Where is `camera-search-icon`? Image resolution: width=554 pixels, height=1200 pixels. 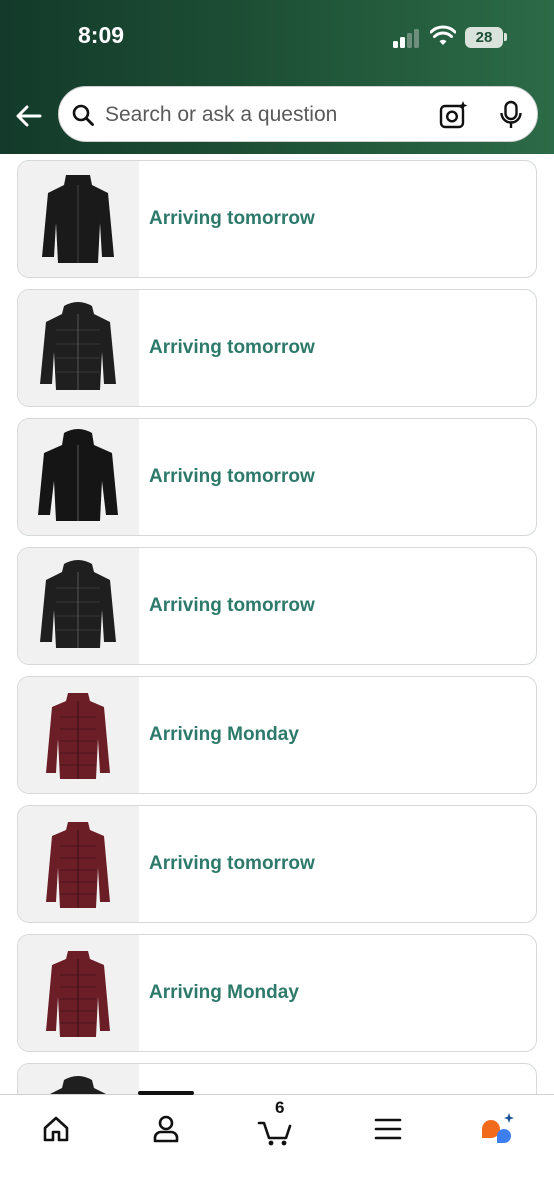 camera-search-icon is located at coordinates (454, 115).